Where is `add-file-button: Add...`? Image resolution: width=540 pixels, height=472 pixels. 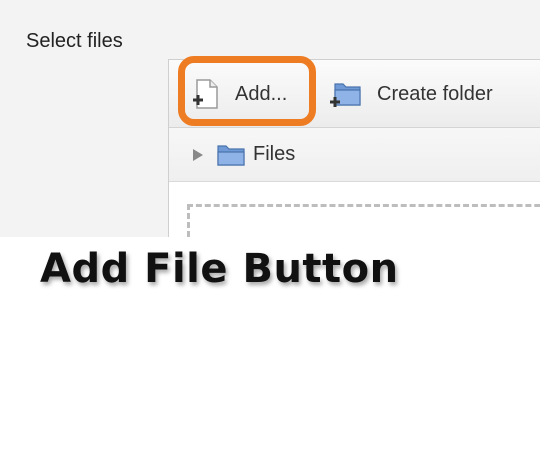 add-file-button: Add... is located at coordinates (239, 94).